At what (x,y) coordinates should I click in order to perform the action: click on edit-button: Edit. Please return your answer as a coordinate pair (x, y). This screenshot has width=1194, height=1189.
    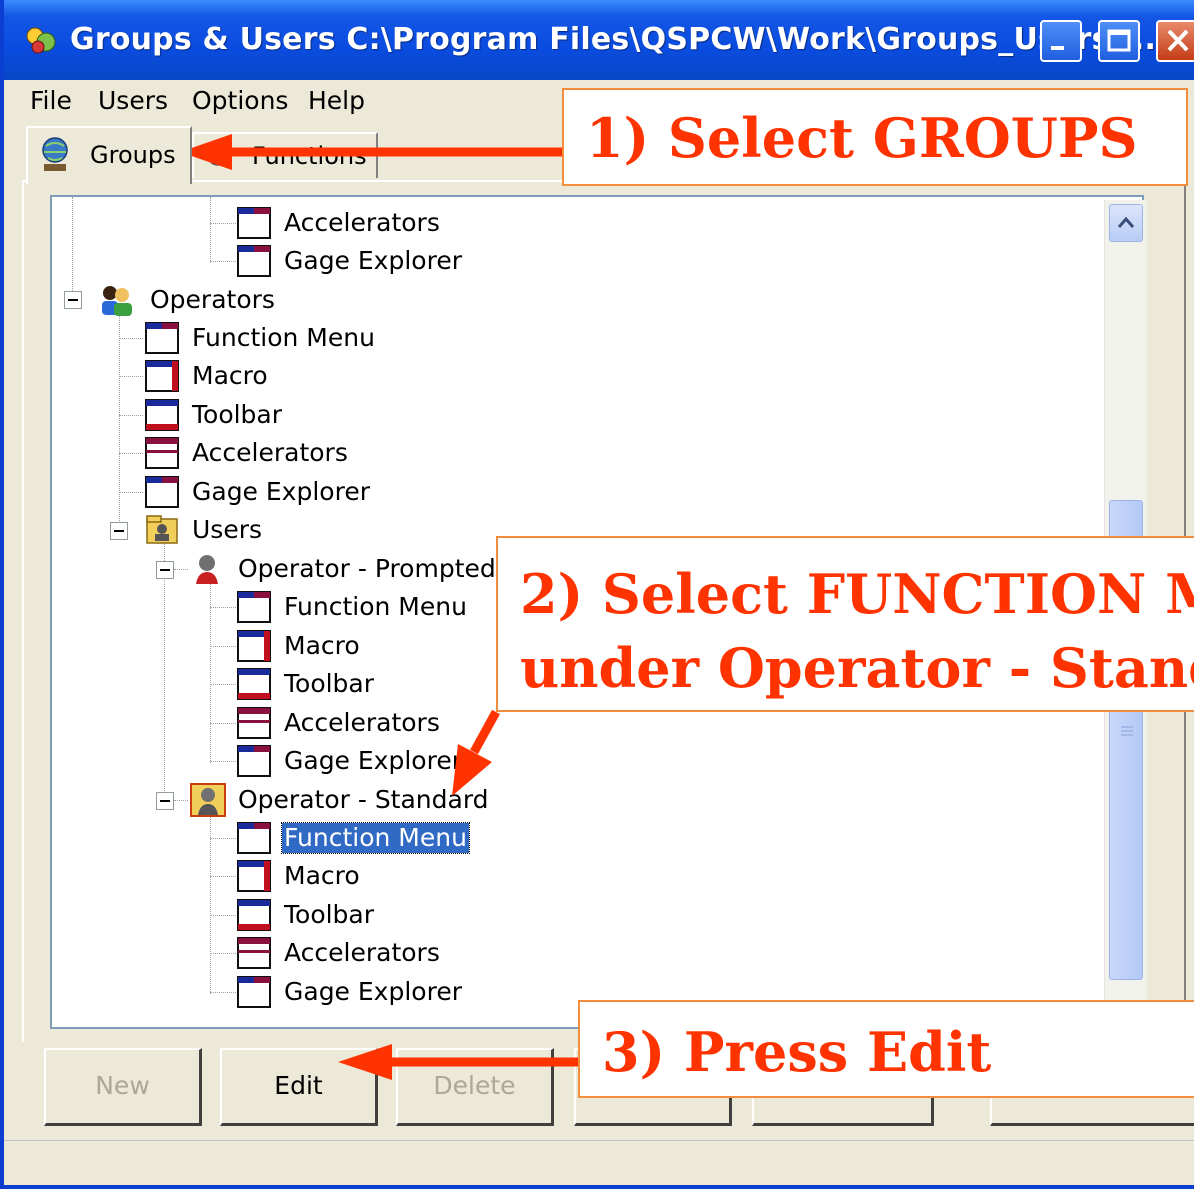
    Looking at the image, I should click on (299, 1087).